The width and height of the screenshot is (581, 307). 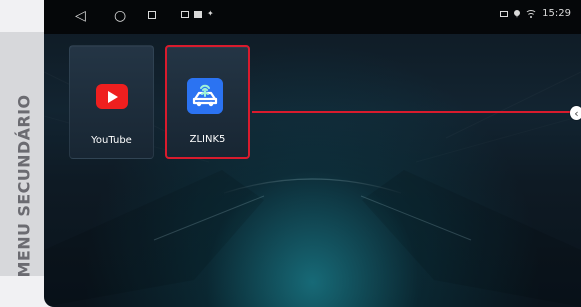 I want to click on home-icon: ○, so click(x=120, y=16).